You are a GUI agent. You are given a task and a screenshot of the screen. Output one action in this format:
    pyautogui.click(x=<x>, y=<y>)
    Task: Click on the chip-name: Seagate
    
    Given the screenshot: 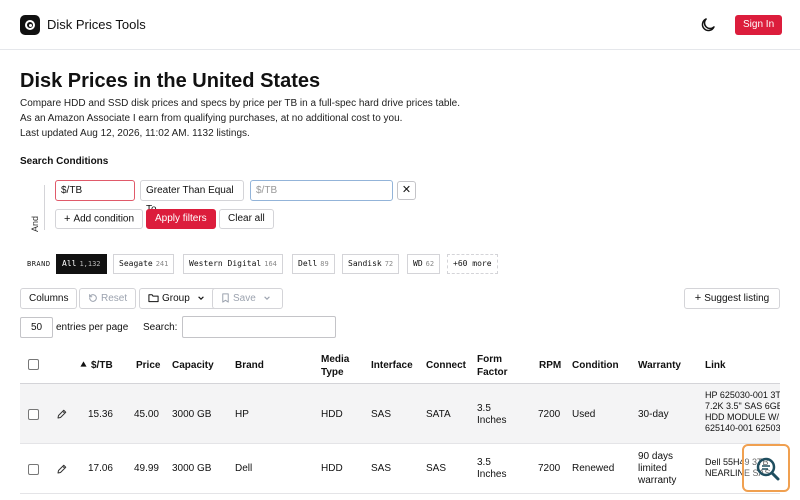 What is the action you would take?
    pyautogui.click(x=136, y=263)
    